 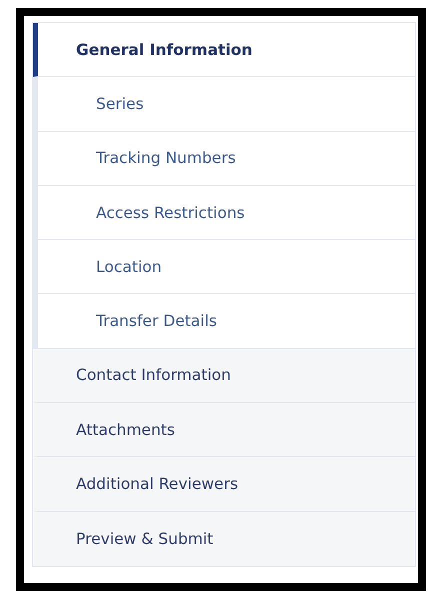 I want to click on nav-item: Contact Information, so click(x=224, y=376).